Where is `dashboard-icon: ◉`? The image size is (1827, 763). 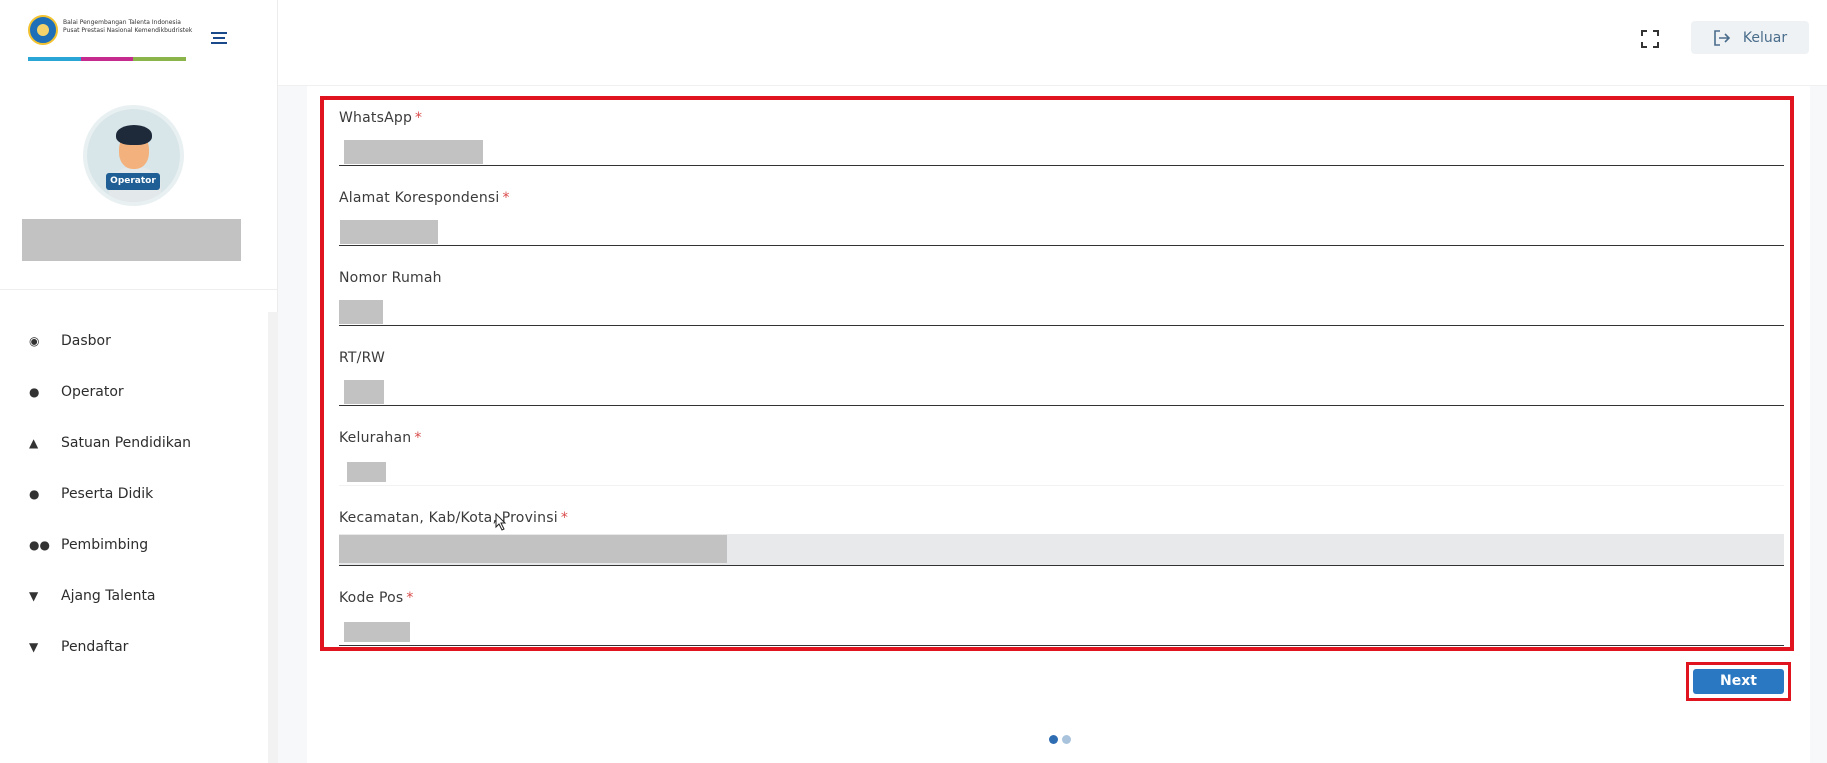
dashboard-icon: ◉ is located at coordinates (34, 340).